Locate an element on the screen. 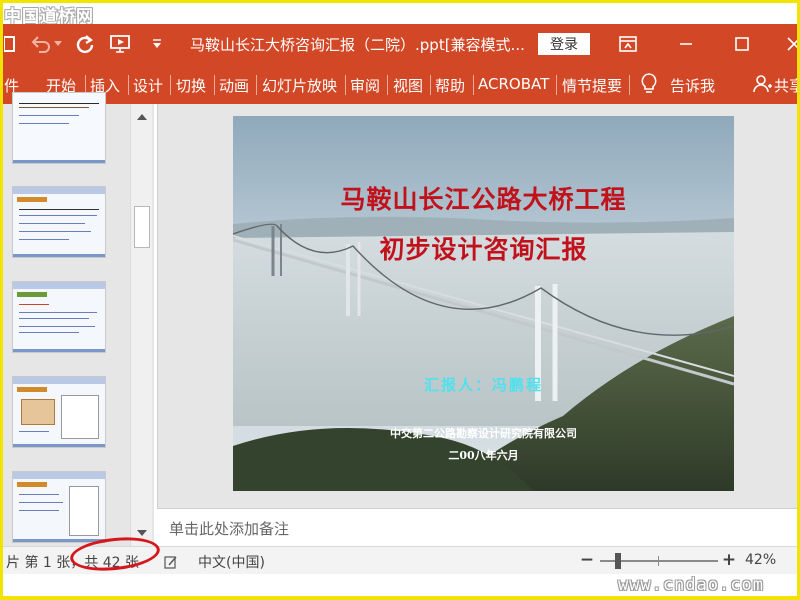 The width and height of the screenshot is (800, 600). tab-review: 审阅 is located at coordinates (365, 85).